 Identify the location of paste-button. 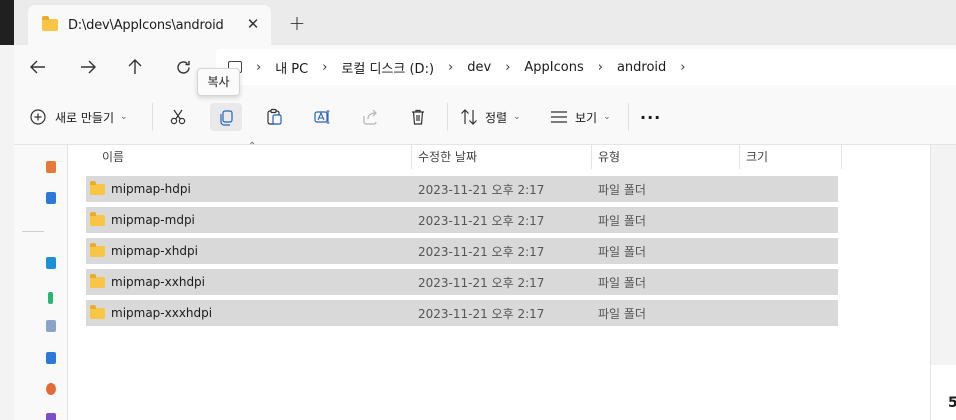
(274, 117).